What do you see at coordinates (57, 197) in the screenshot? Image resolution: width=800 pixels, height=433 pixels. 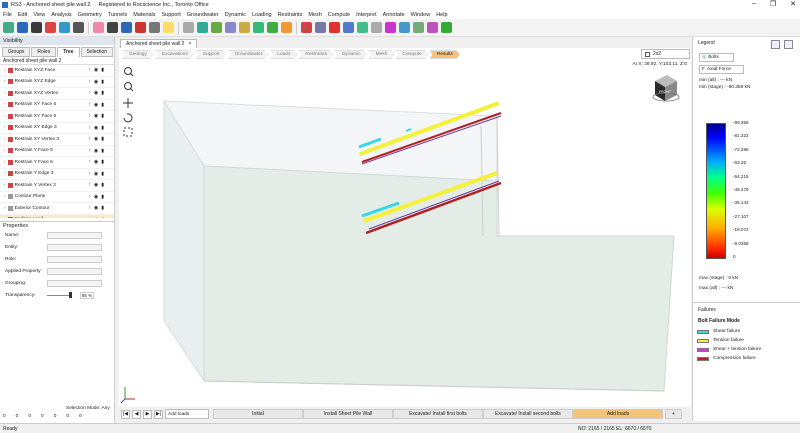 I see `tree-item: › Contour Plane ↑ ◉ ▮` at bounding box center [57, 197].